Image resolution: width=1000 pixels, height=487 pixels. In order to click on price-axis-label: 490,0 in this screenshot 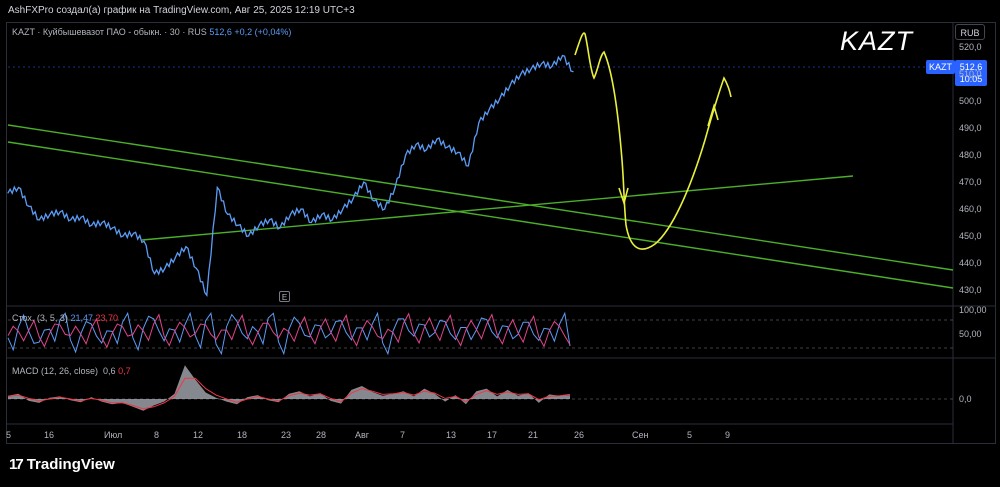, I will do `click(970, 128)`.